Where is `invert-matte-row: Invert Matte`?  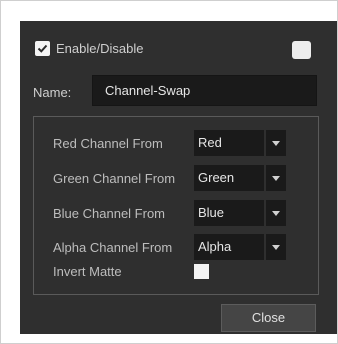
invert-matte-row: Invert Matte is located at coordinates (153, 272).